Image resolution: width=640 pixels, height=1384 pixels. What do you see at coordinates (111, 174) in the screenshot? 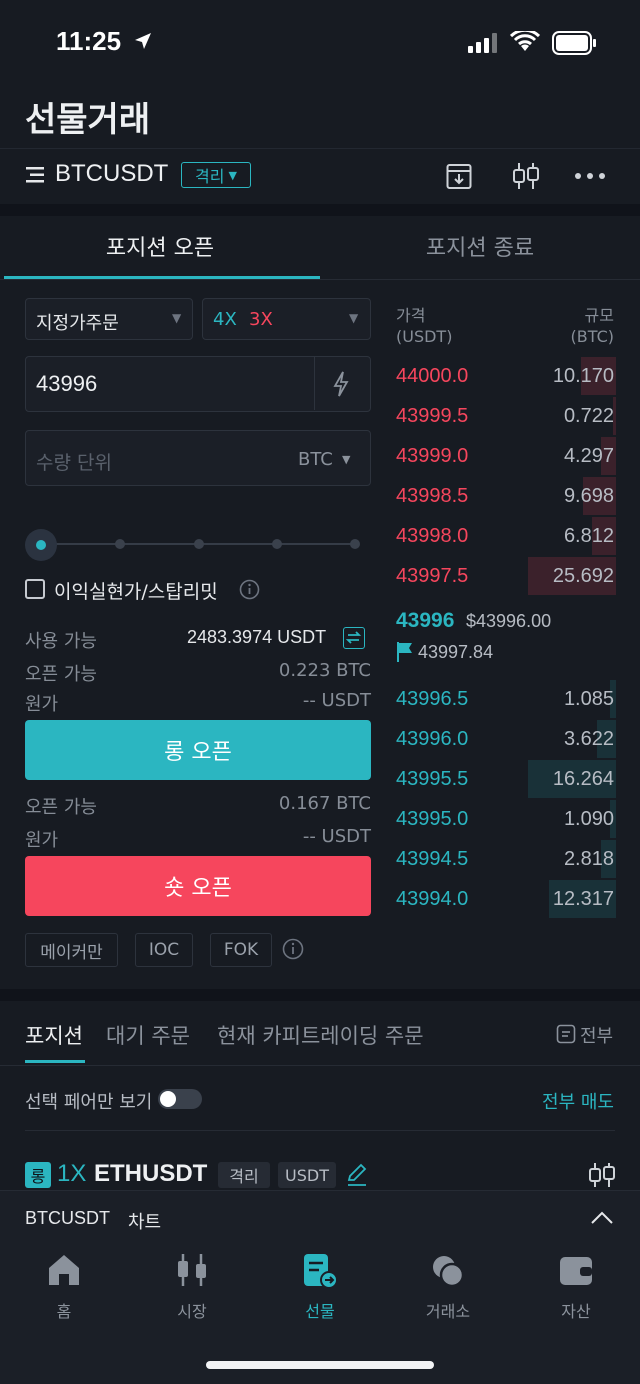
I see `symbol-selector: BTCUSDT` at bounding box center [111, 174].